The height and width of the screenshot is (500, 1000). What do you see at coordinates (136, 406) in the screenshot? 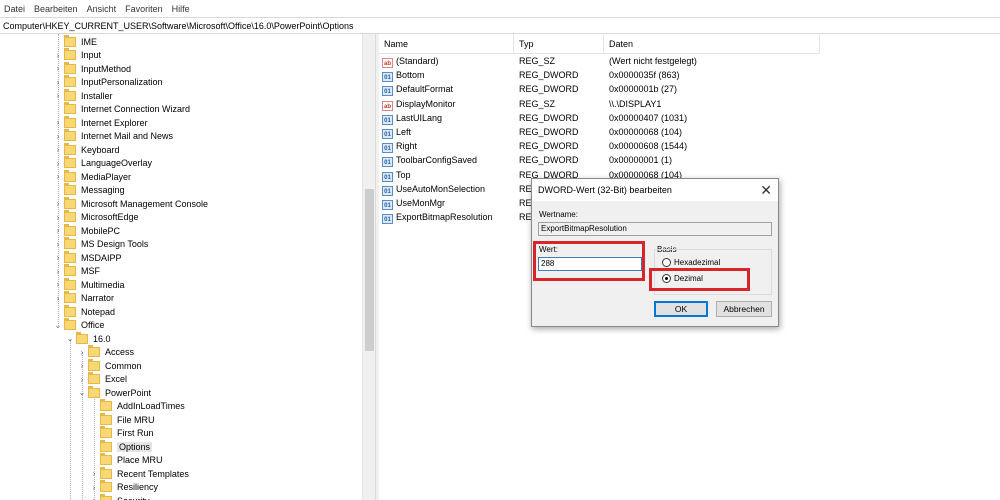
I see `tree-item: AddInLoadTimes` at bounding box center [136, 406].